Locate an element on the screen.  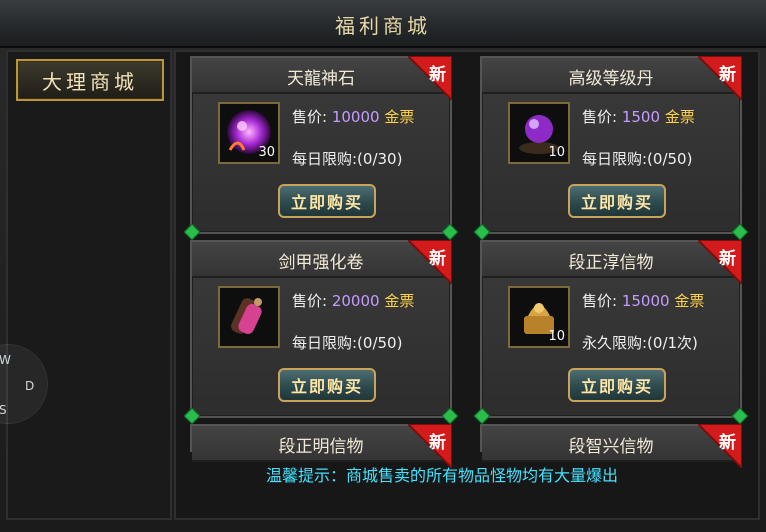
shop-tip: 温馨提示：商城售卖的所有物品怪物均有大量爆出 is located at coordinates (442, 475).